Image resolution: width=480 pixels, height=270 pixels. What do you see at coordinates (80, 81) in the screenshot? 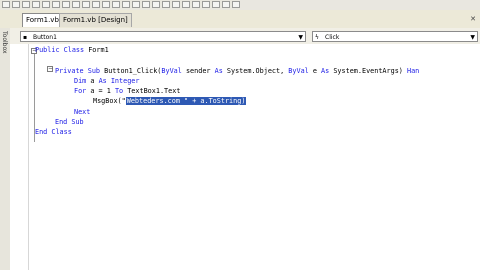
I see `keyword: Dim` at bounding box center [80, 81].